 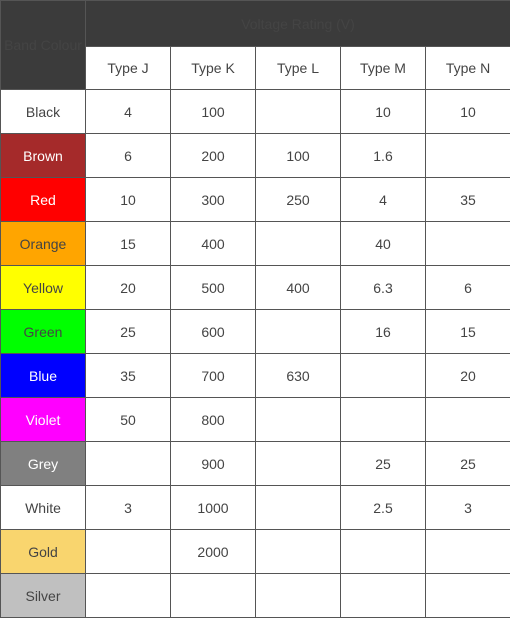 What do you see at coordinates (213, 376) in the screenshot?
I see `voltage-value-cell: 700` at bounding box center [213, 376].